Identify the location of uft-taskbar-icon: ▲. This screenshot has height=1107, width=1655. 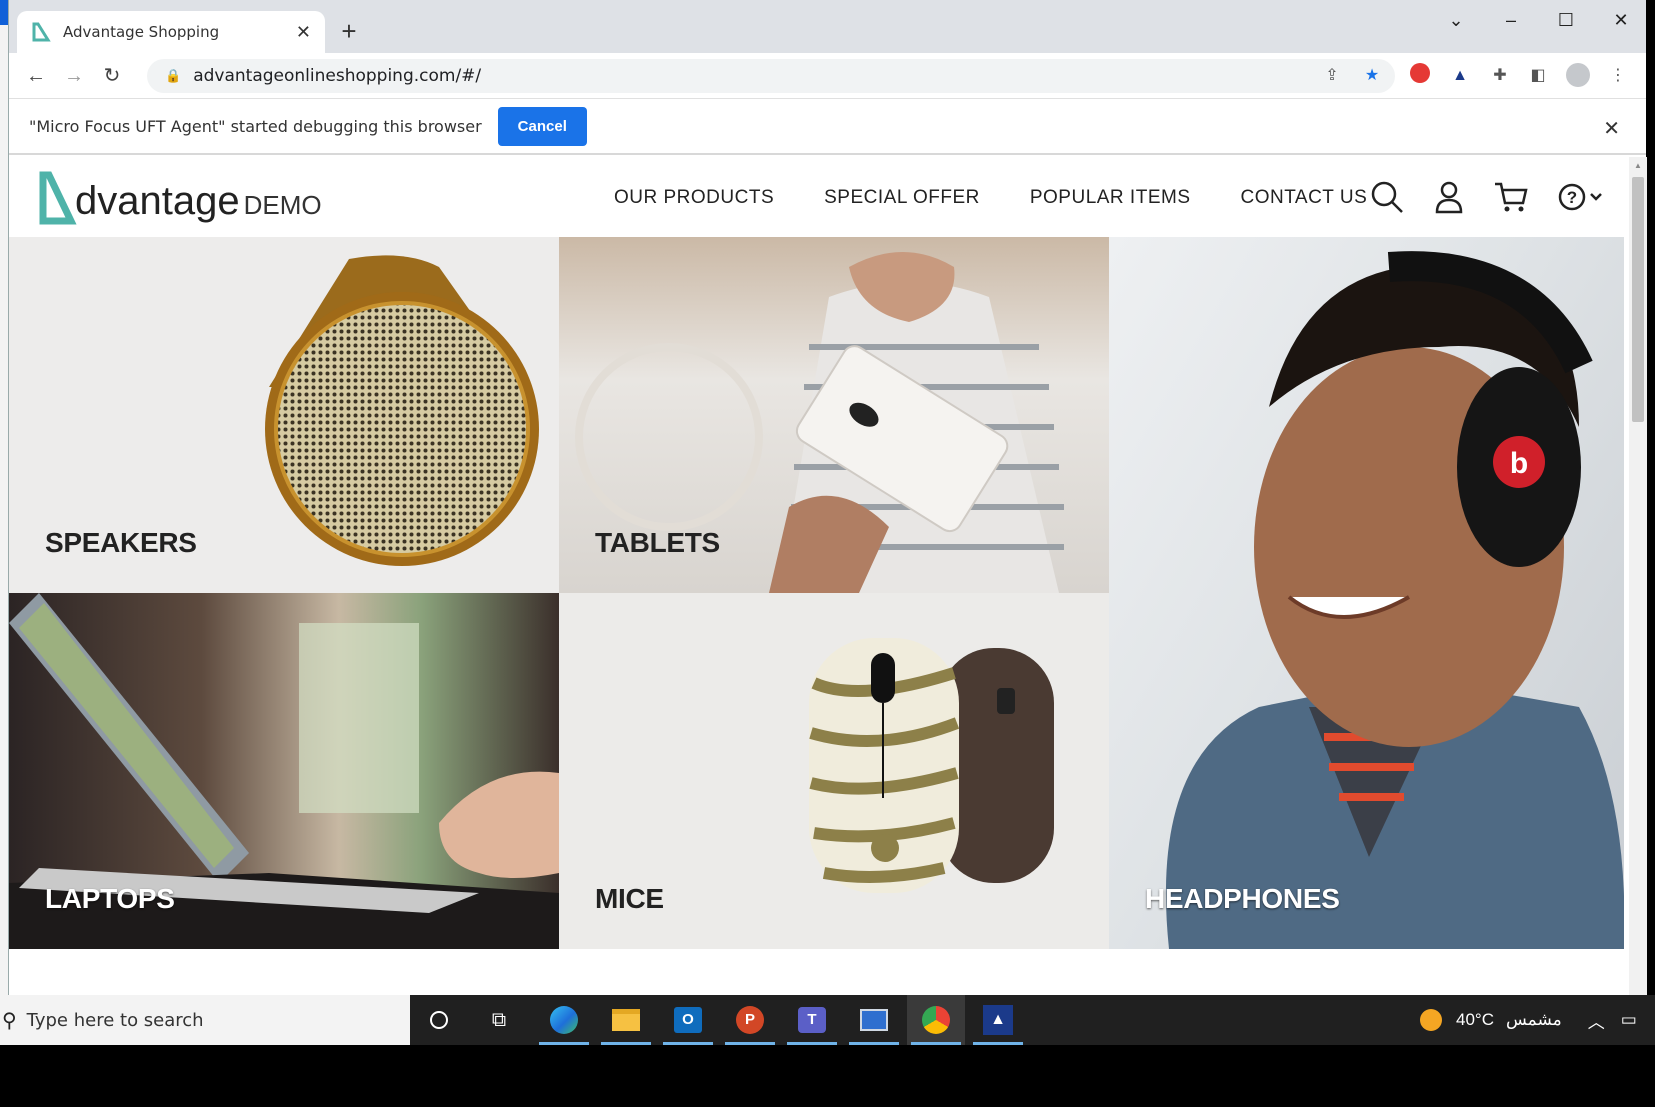
(998, 1020).